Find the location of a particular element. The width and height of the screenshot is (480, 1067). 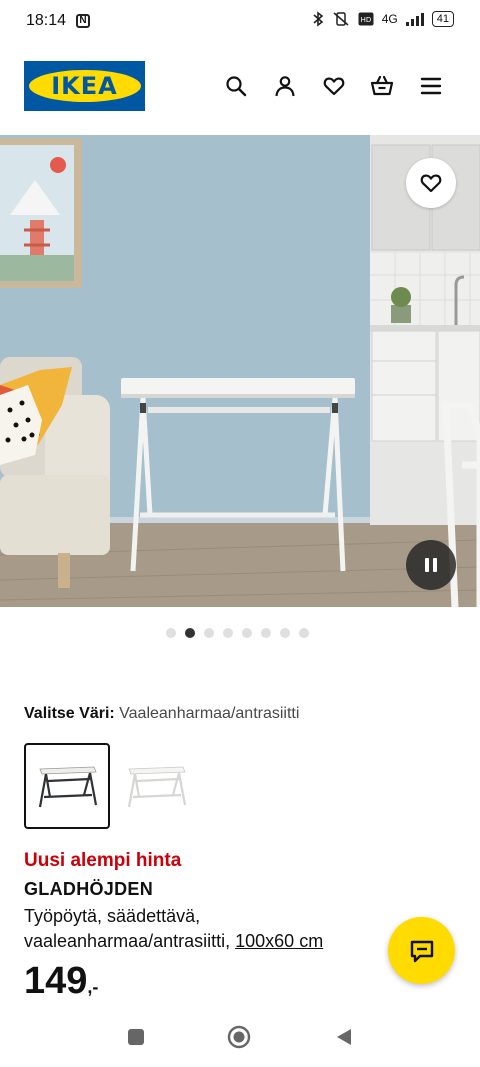

pause-icon is located at coordinates (431, 565).